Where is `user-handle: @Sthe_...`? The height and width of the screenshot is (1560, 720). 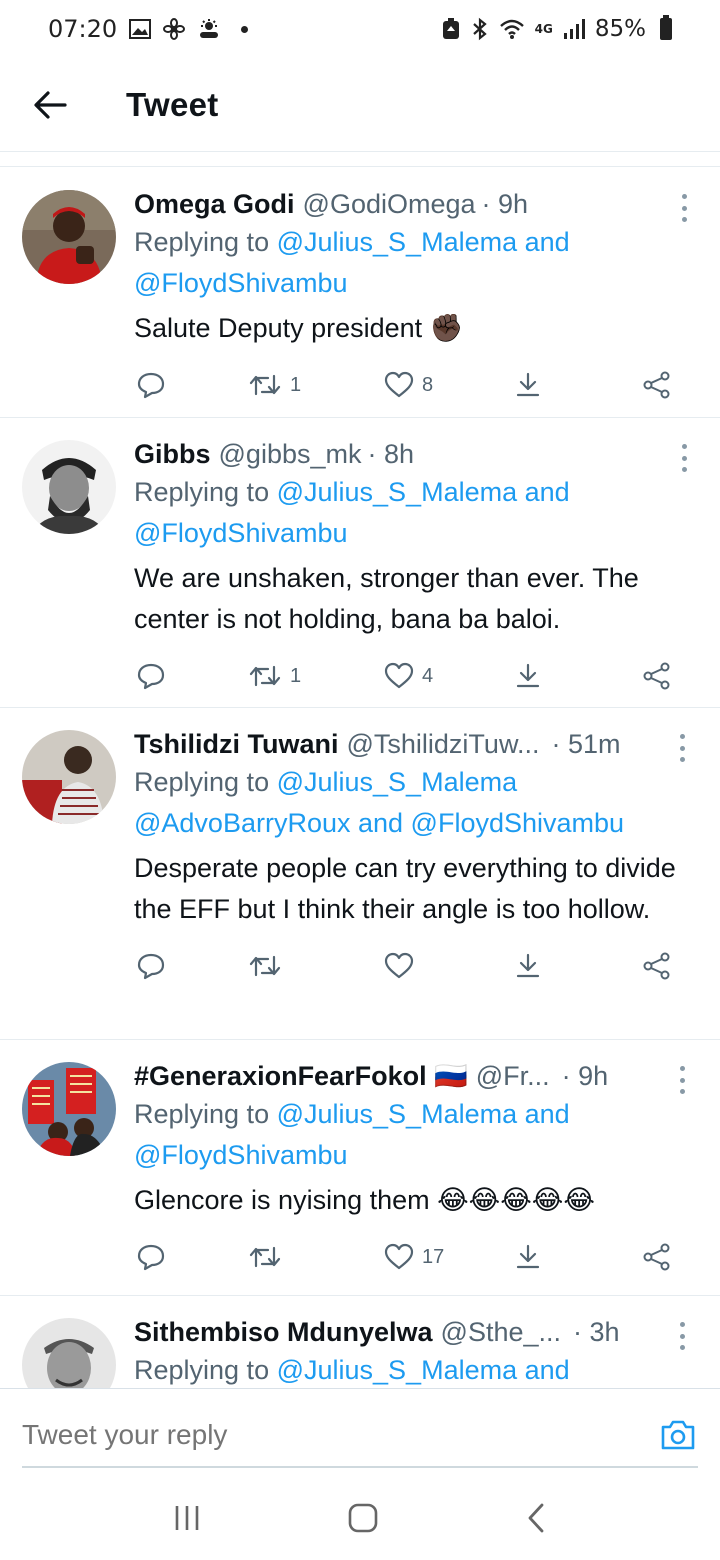
user-handle: @Sthe_... is located at coordinates (501, 1332).